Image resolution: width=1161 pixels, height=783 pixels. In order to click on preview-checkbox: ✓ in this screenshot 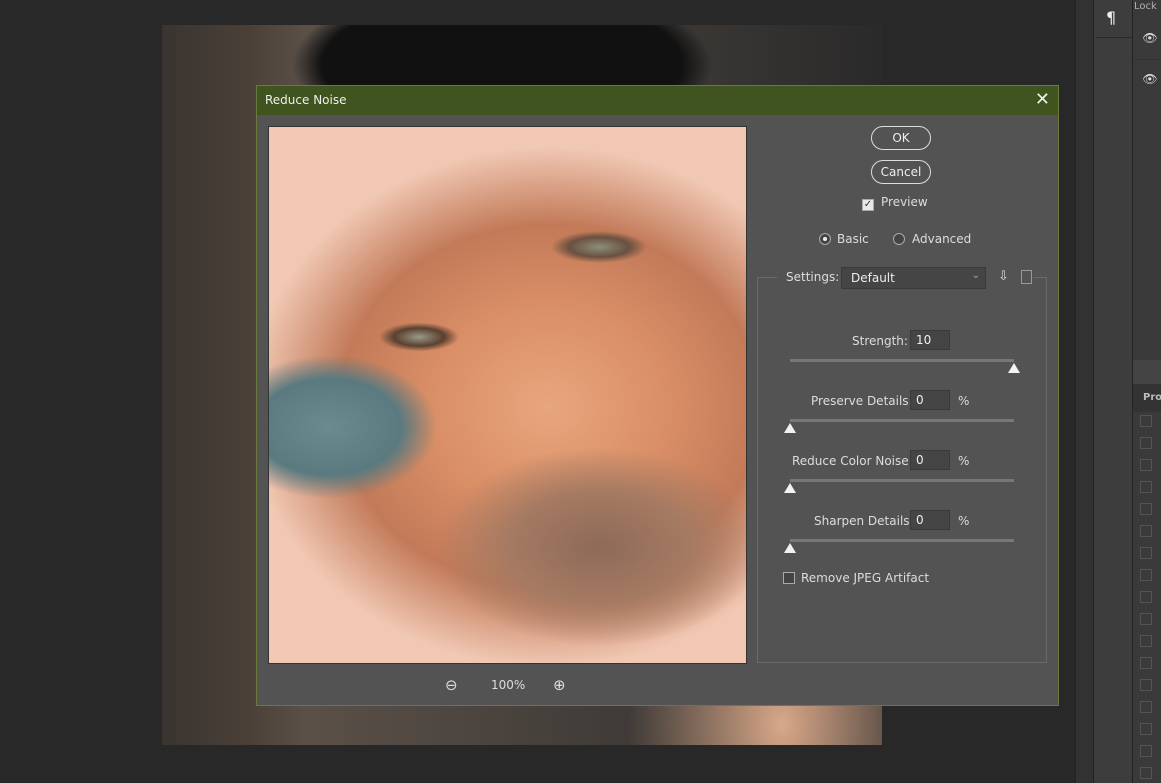, I will do `click(868, 203)`.